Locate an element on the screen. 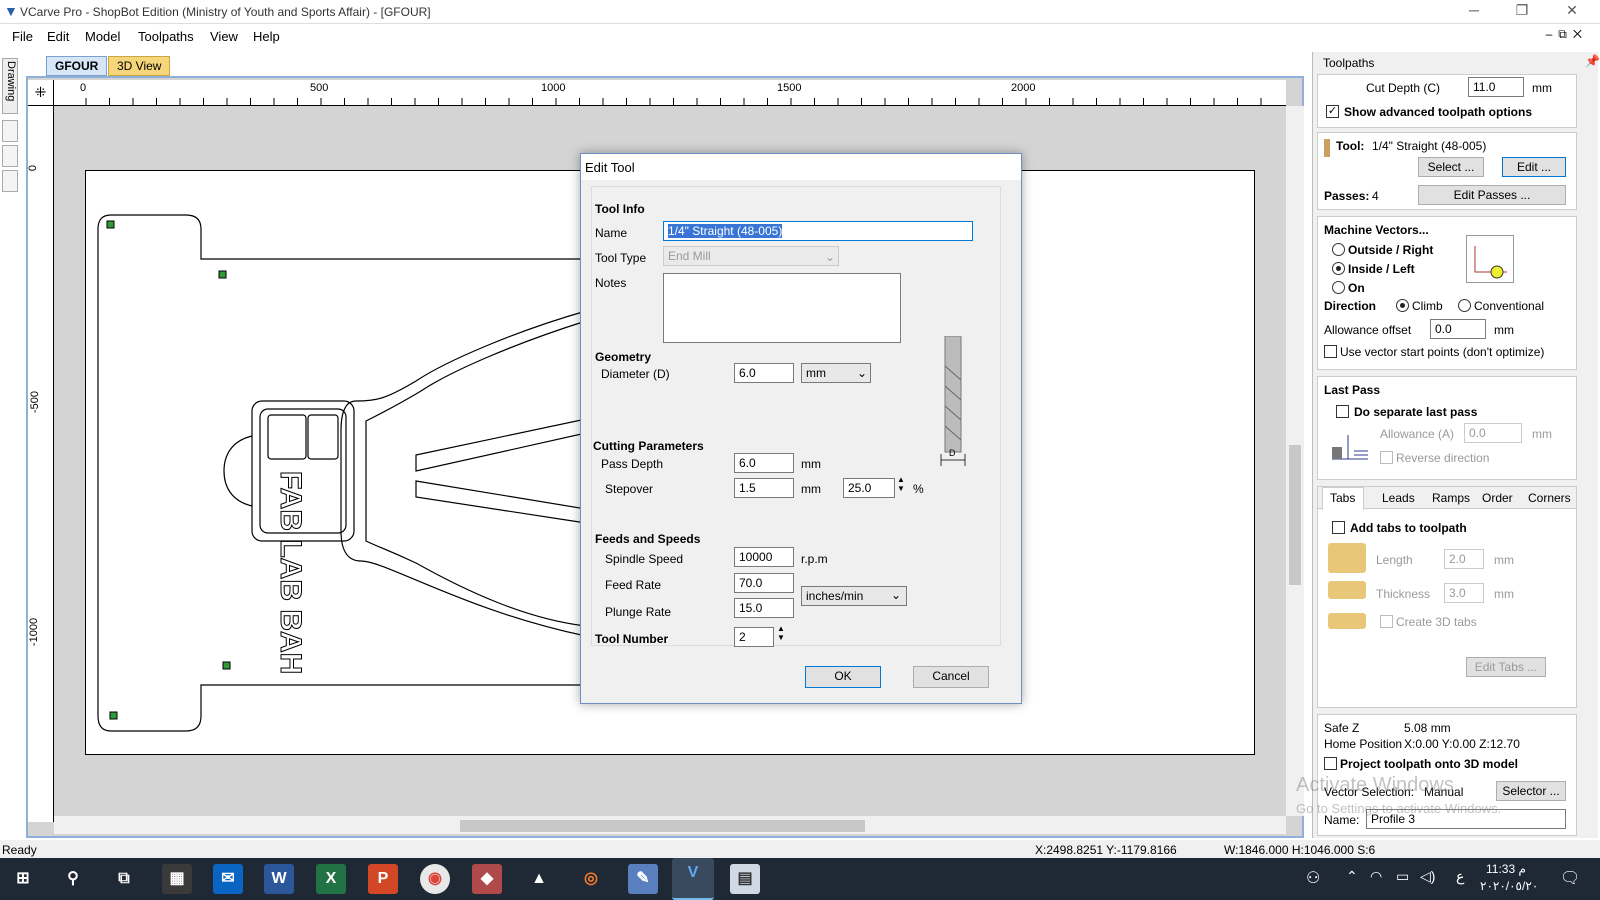 Image resolution: width=1600 pixels, height=900 pixels. length-label: Length is located at coordinates (1394, 560).